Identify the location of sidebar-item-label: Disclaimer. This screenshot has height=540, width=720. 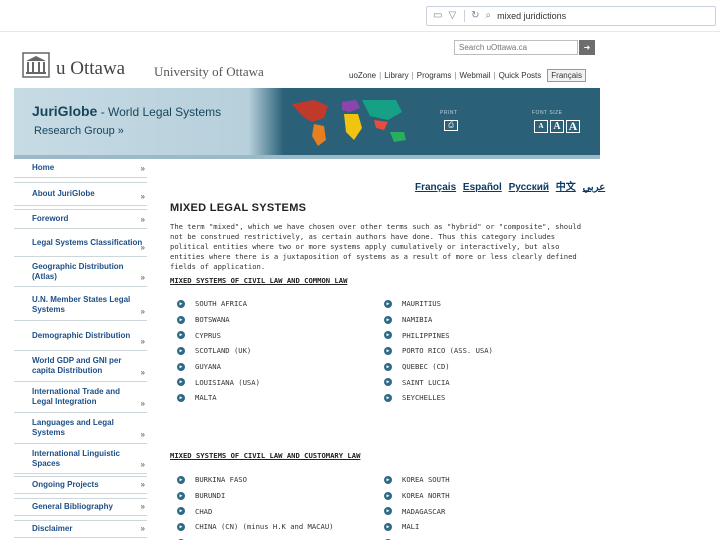
(52, 528).